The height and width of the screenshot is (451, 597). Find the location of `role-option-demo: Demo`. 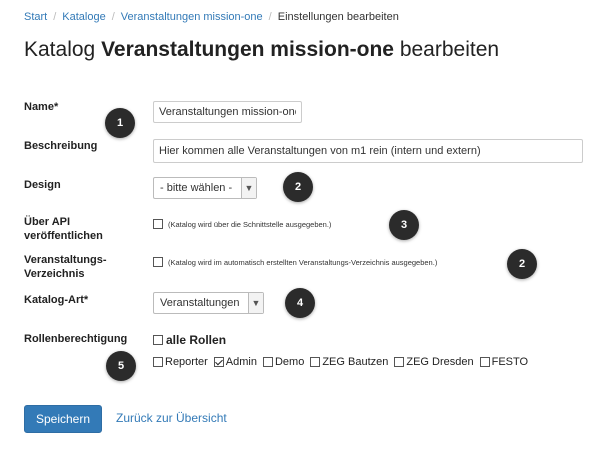

role-option-demo: Demo is located at coordinates (283, 362).